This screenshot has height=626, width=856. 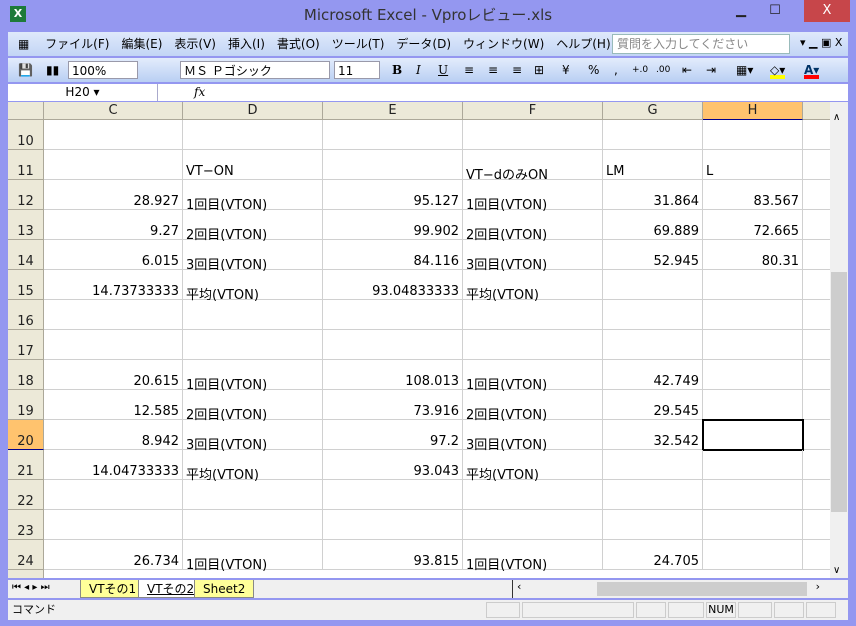 What do you see at coordinates (253, 406) in the screenshot?
I see `cell: 2回目(VTON)` at bounding box center [253, 406].